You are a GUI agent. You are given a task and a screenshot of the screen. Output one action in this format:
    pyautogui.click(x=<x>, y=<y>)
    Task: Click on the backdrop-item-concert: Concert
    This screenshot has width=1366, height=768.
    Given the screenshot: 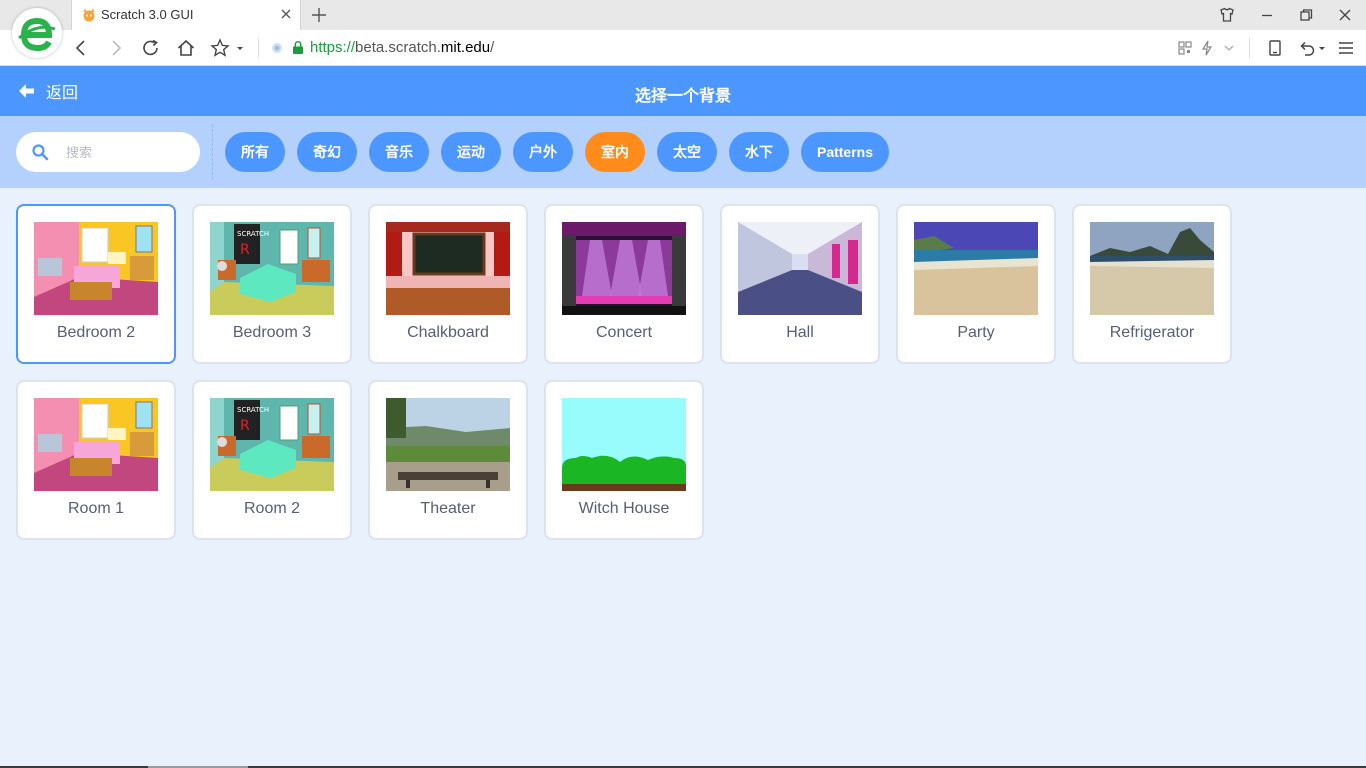 What is the action you would take?
    pyautogui.click(x=624, y=284)
    